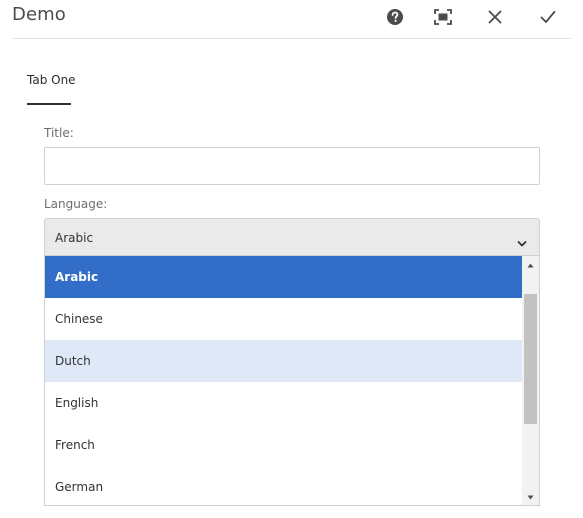 The image size is (583, 518). Describe the element at coordinates (73, 361) in the screenshot. I see `option-label: Dutch` at that location.